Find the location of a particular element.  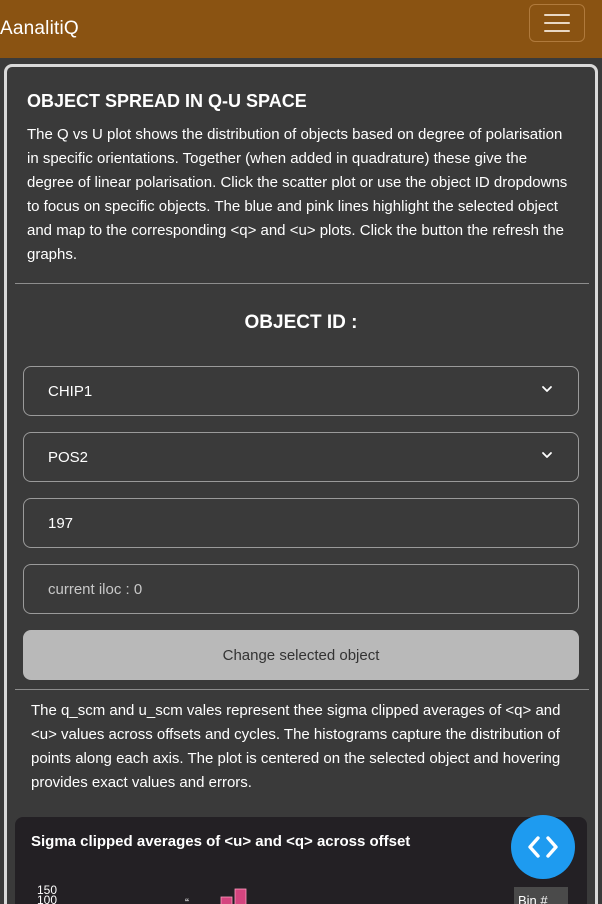

iloc-input-field is located at coordinates (288, 589).